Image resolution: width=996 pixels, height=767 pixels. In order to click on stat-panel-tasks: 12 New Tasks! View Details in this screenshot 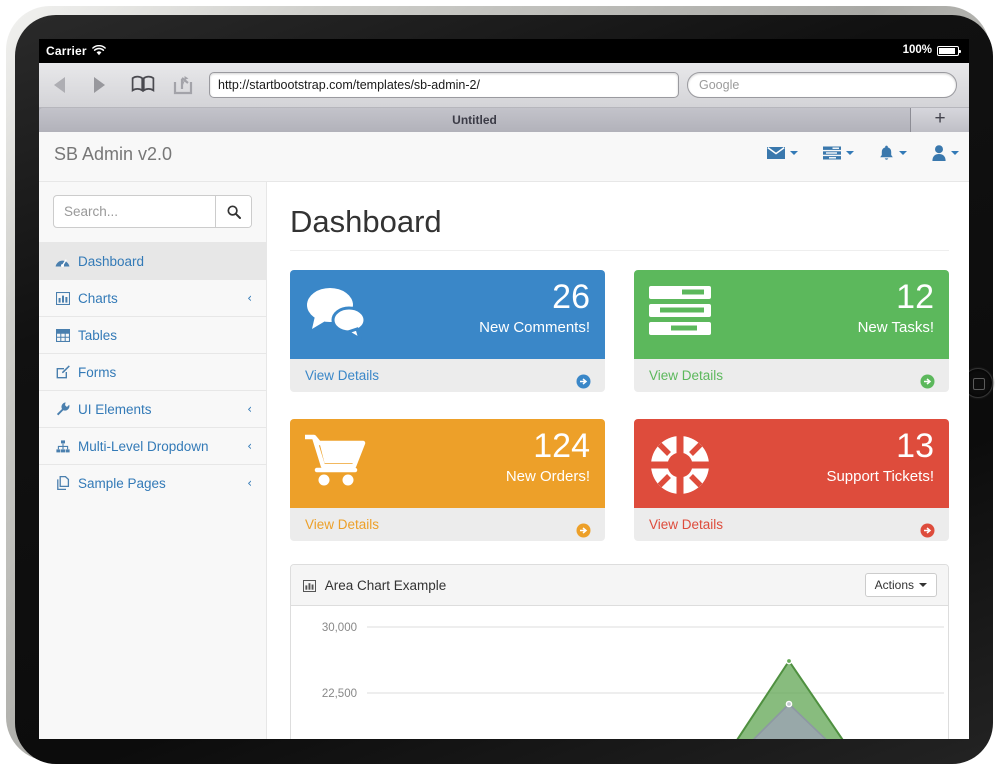, I will do `click(791, 331)`.